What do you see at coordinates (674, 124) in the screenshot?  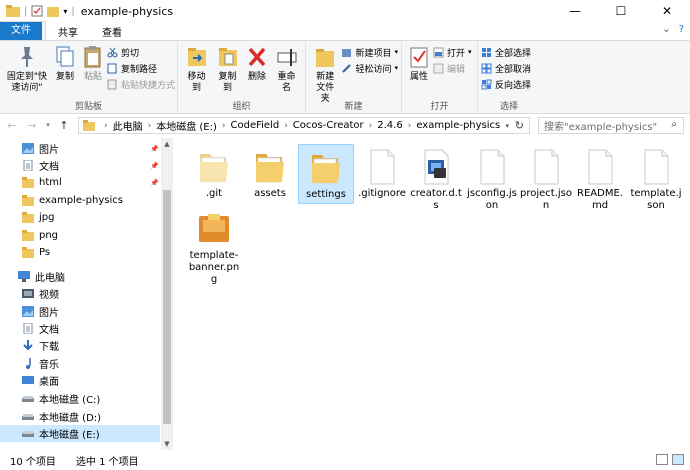 I see `search-icon: ⌕` at bounding box center [674, 124].